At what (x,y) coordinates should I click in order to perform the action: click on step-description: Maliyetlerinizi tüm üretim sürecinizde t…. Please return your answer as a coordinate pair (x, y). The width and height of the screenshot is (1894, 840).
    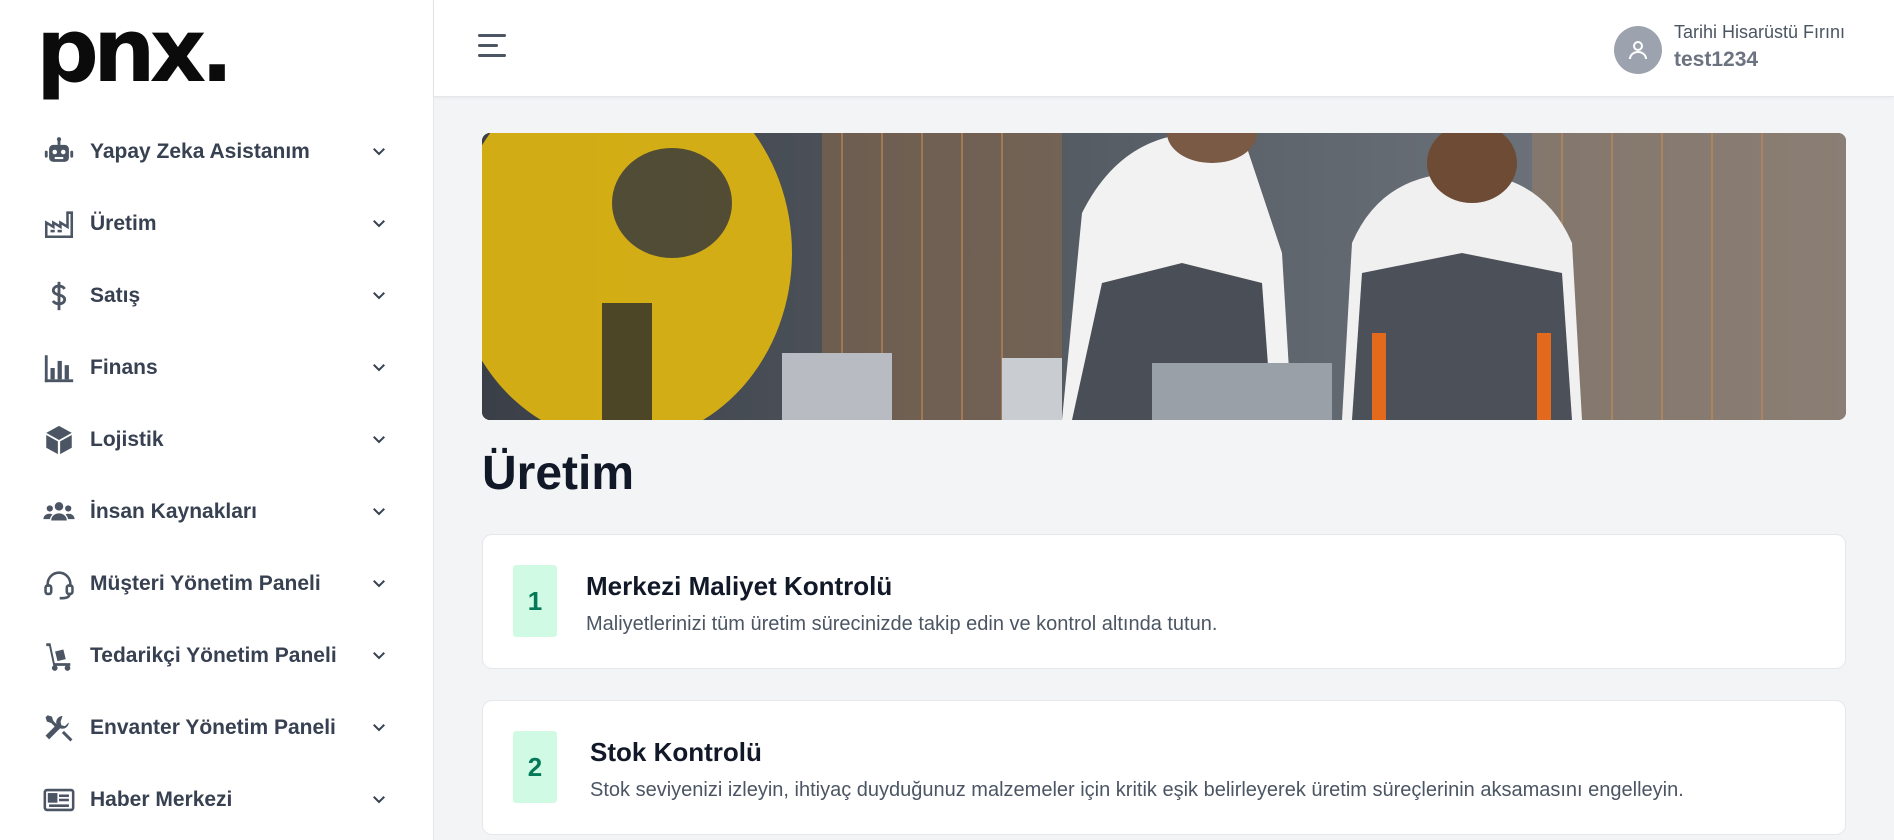
    Looking at the image, I should click on (902, 624).